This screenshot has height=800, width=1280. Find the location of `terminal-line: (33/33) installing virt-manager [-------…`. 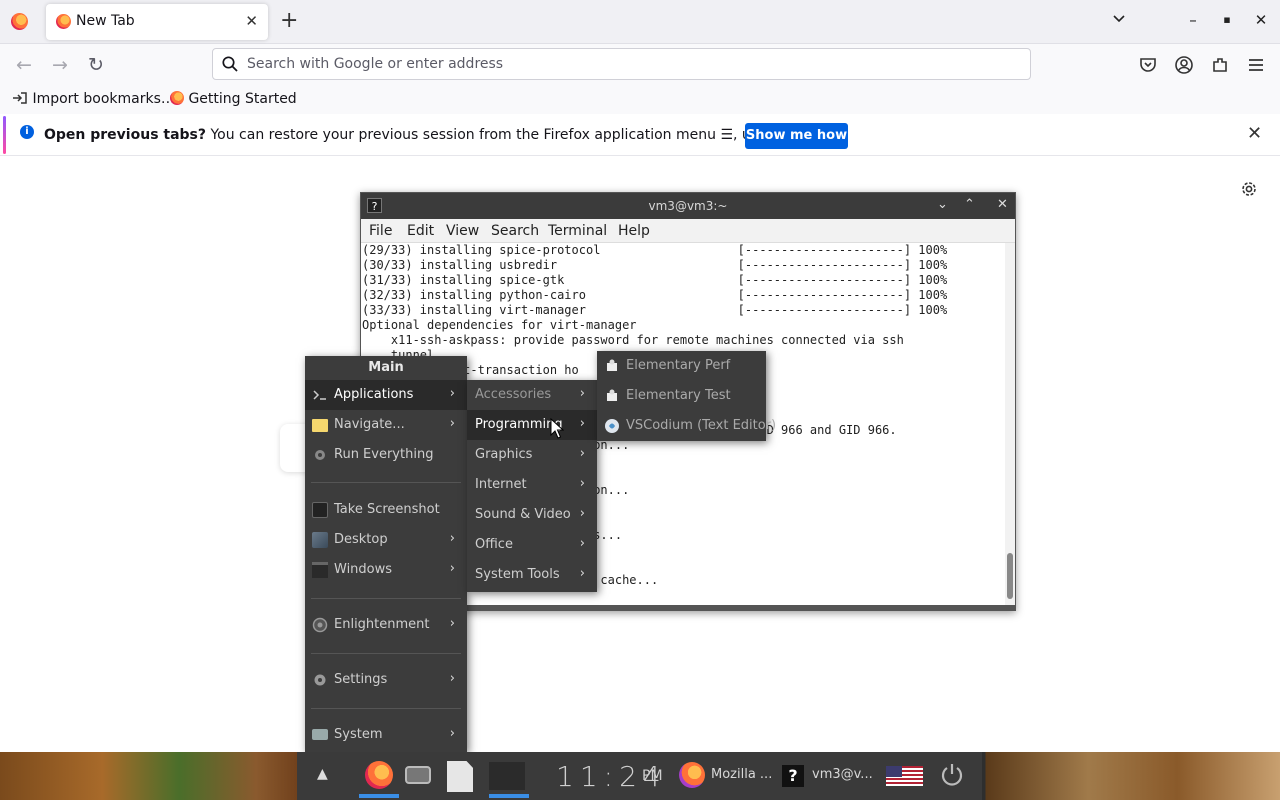

terminal-line: (33/33) installing virt-manager [-------… is located at coordinates (655, 310).